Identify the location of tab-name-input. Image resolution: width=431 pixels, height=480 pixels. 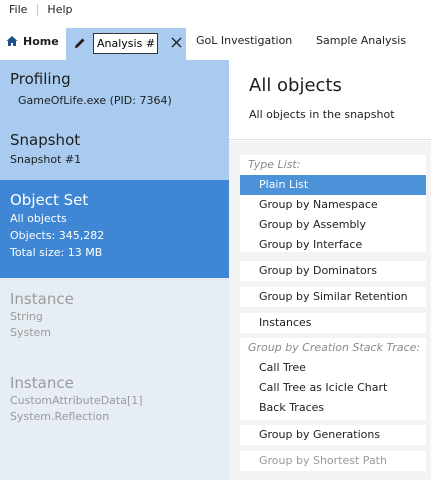
(125, 43).